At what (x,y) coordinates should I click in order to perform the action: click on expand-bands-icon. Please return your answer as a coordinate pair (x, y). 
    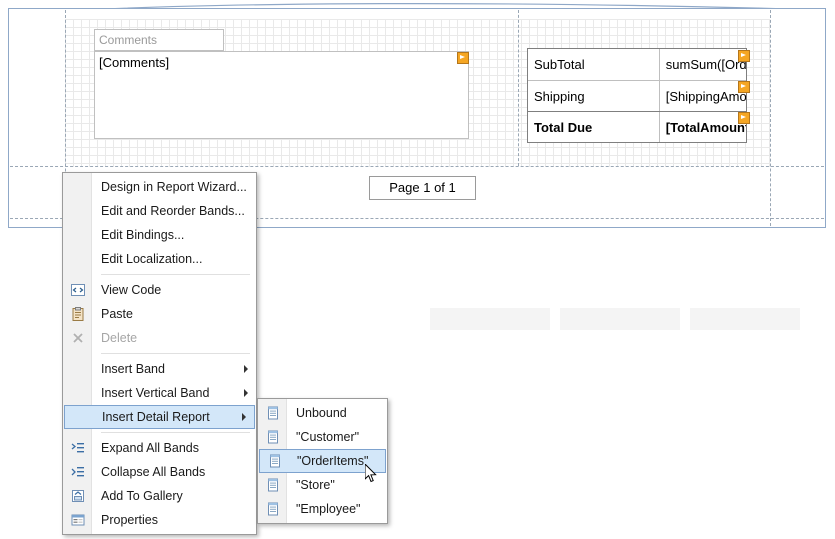
    Looking at the image, I should click on (78, 448).